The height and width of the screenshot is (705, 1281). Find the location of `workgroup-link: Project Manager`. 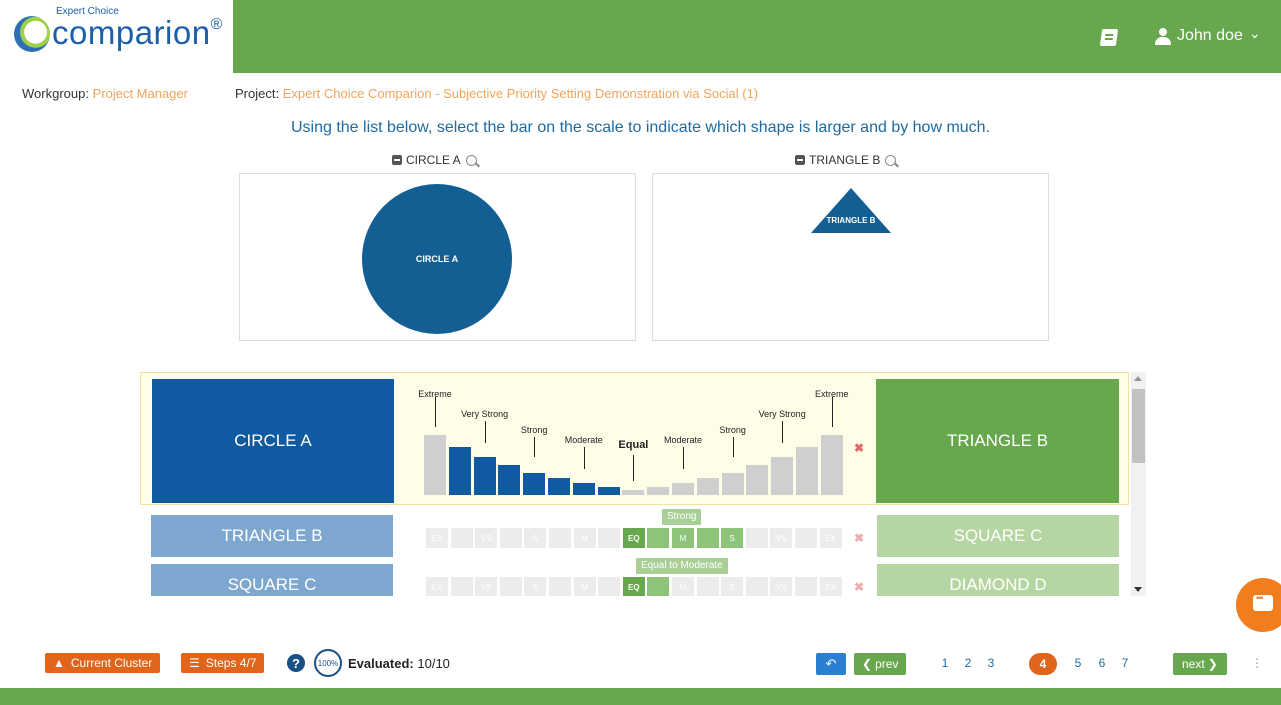

workgroup-link: Project Manager is located at coordinates (140, 93).